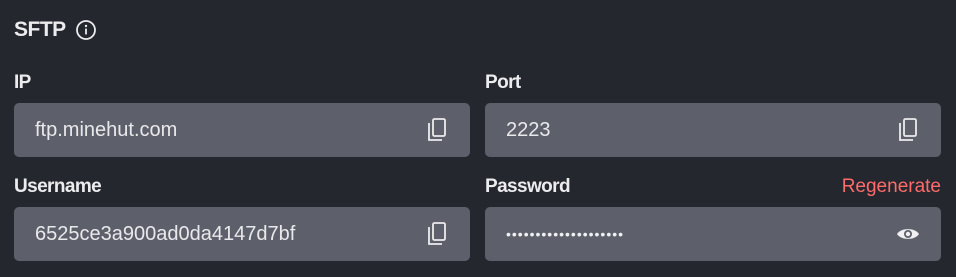 This screenshot has width=956, height=277. What do you see at coordinates (22, 82) in the screenshot?
I see `ip-label: IP` at bounding box center [22, 82].